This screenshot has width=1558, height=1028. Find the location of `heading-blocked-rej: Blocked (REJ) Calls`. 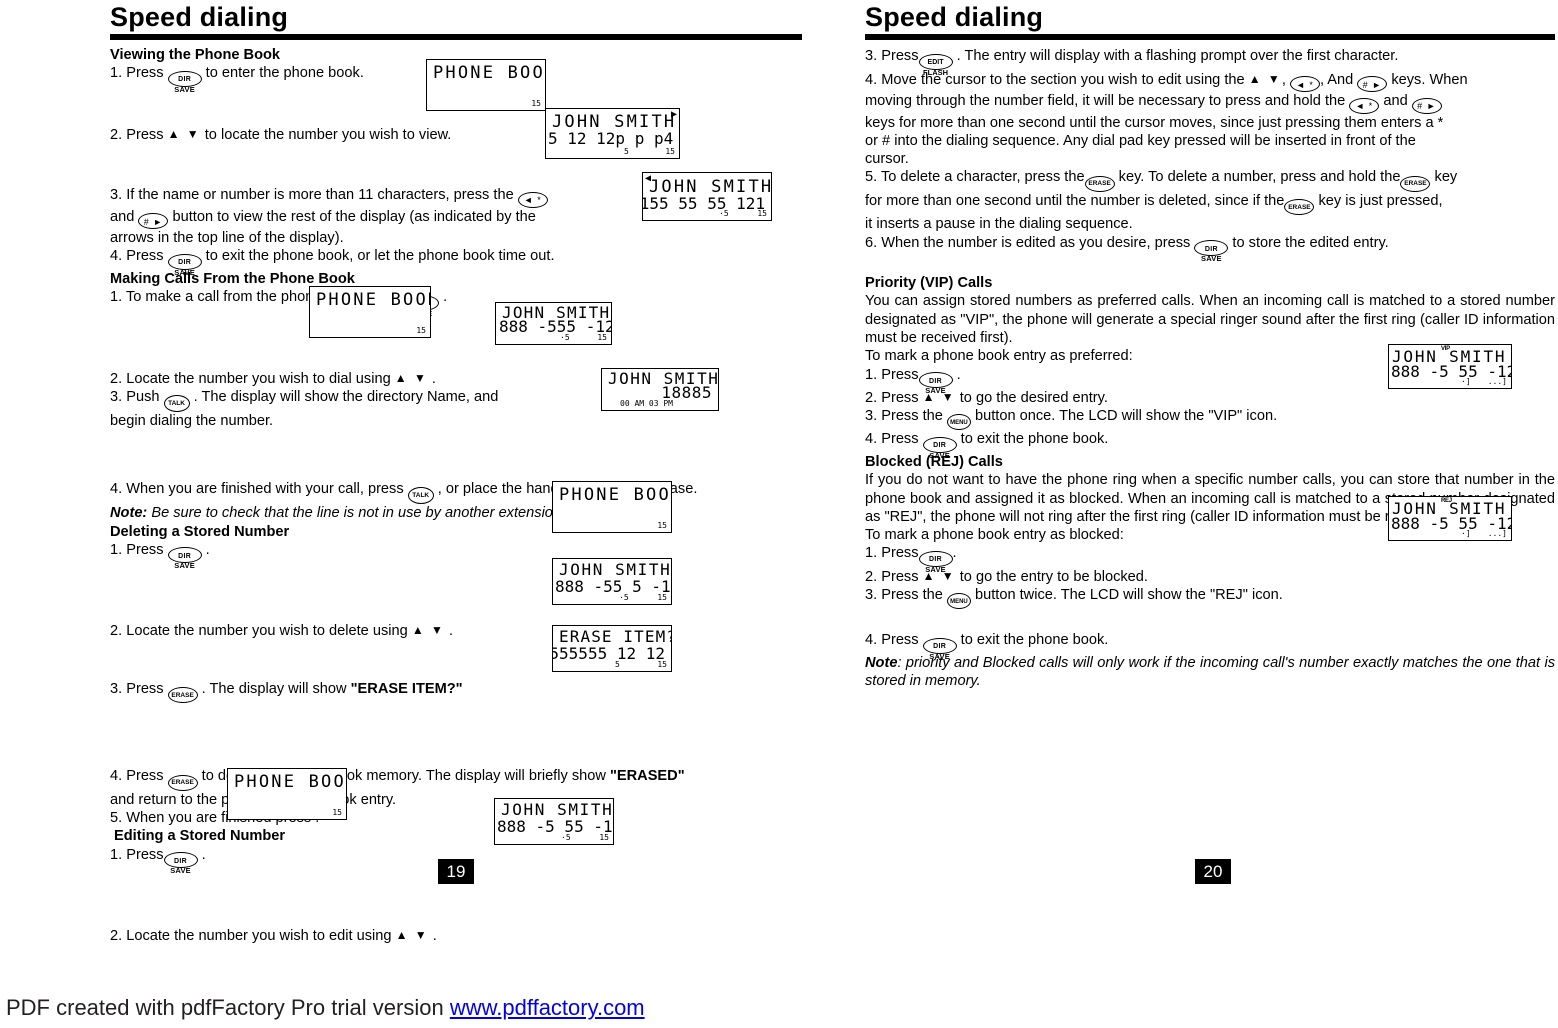

heading-blocked-rej: Blocked (REJ) Calls is located at coordinates (934, 461).